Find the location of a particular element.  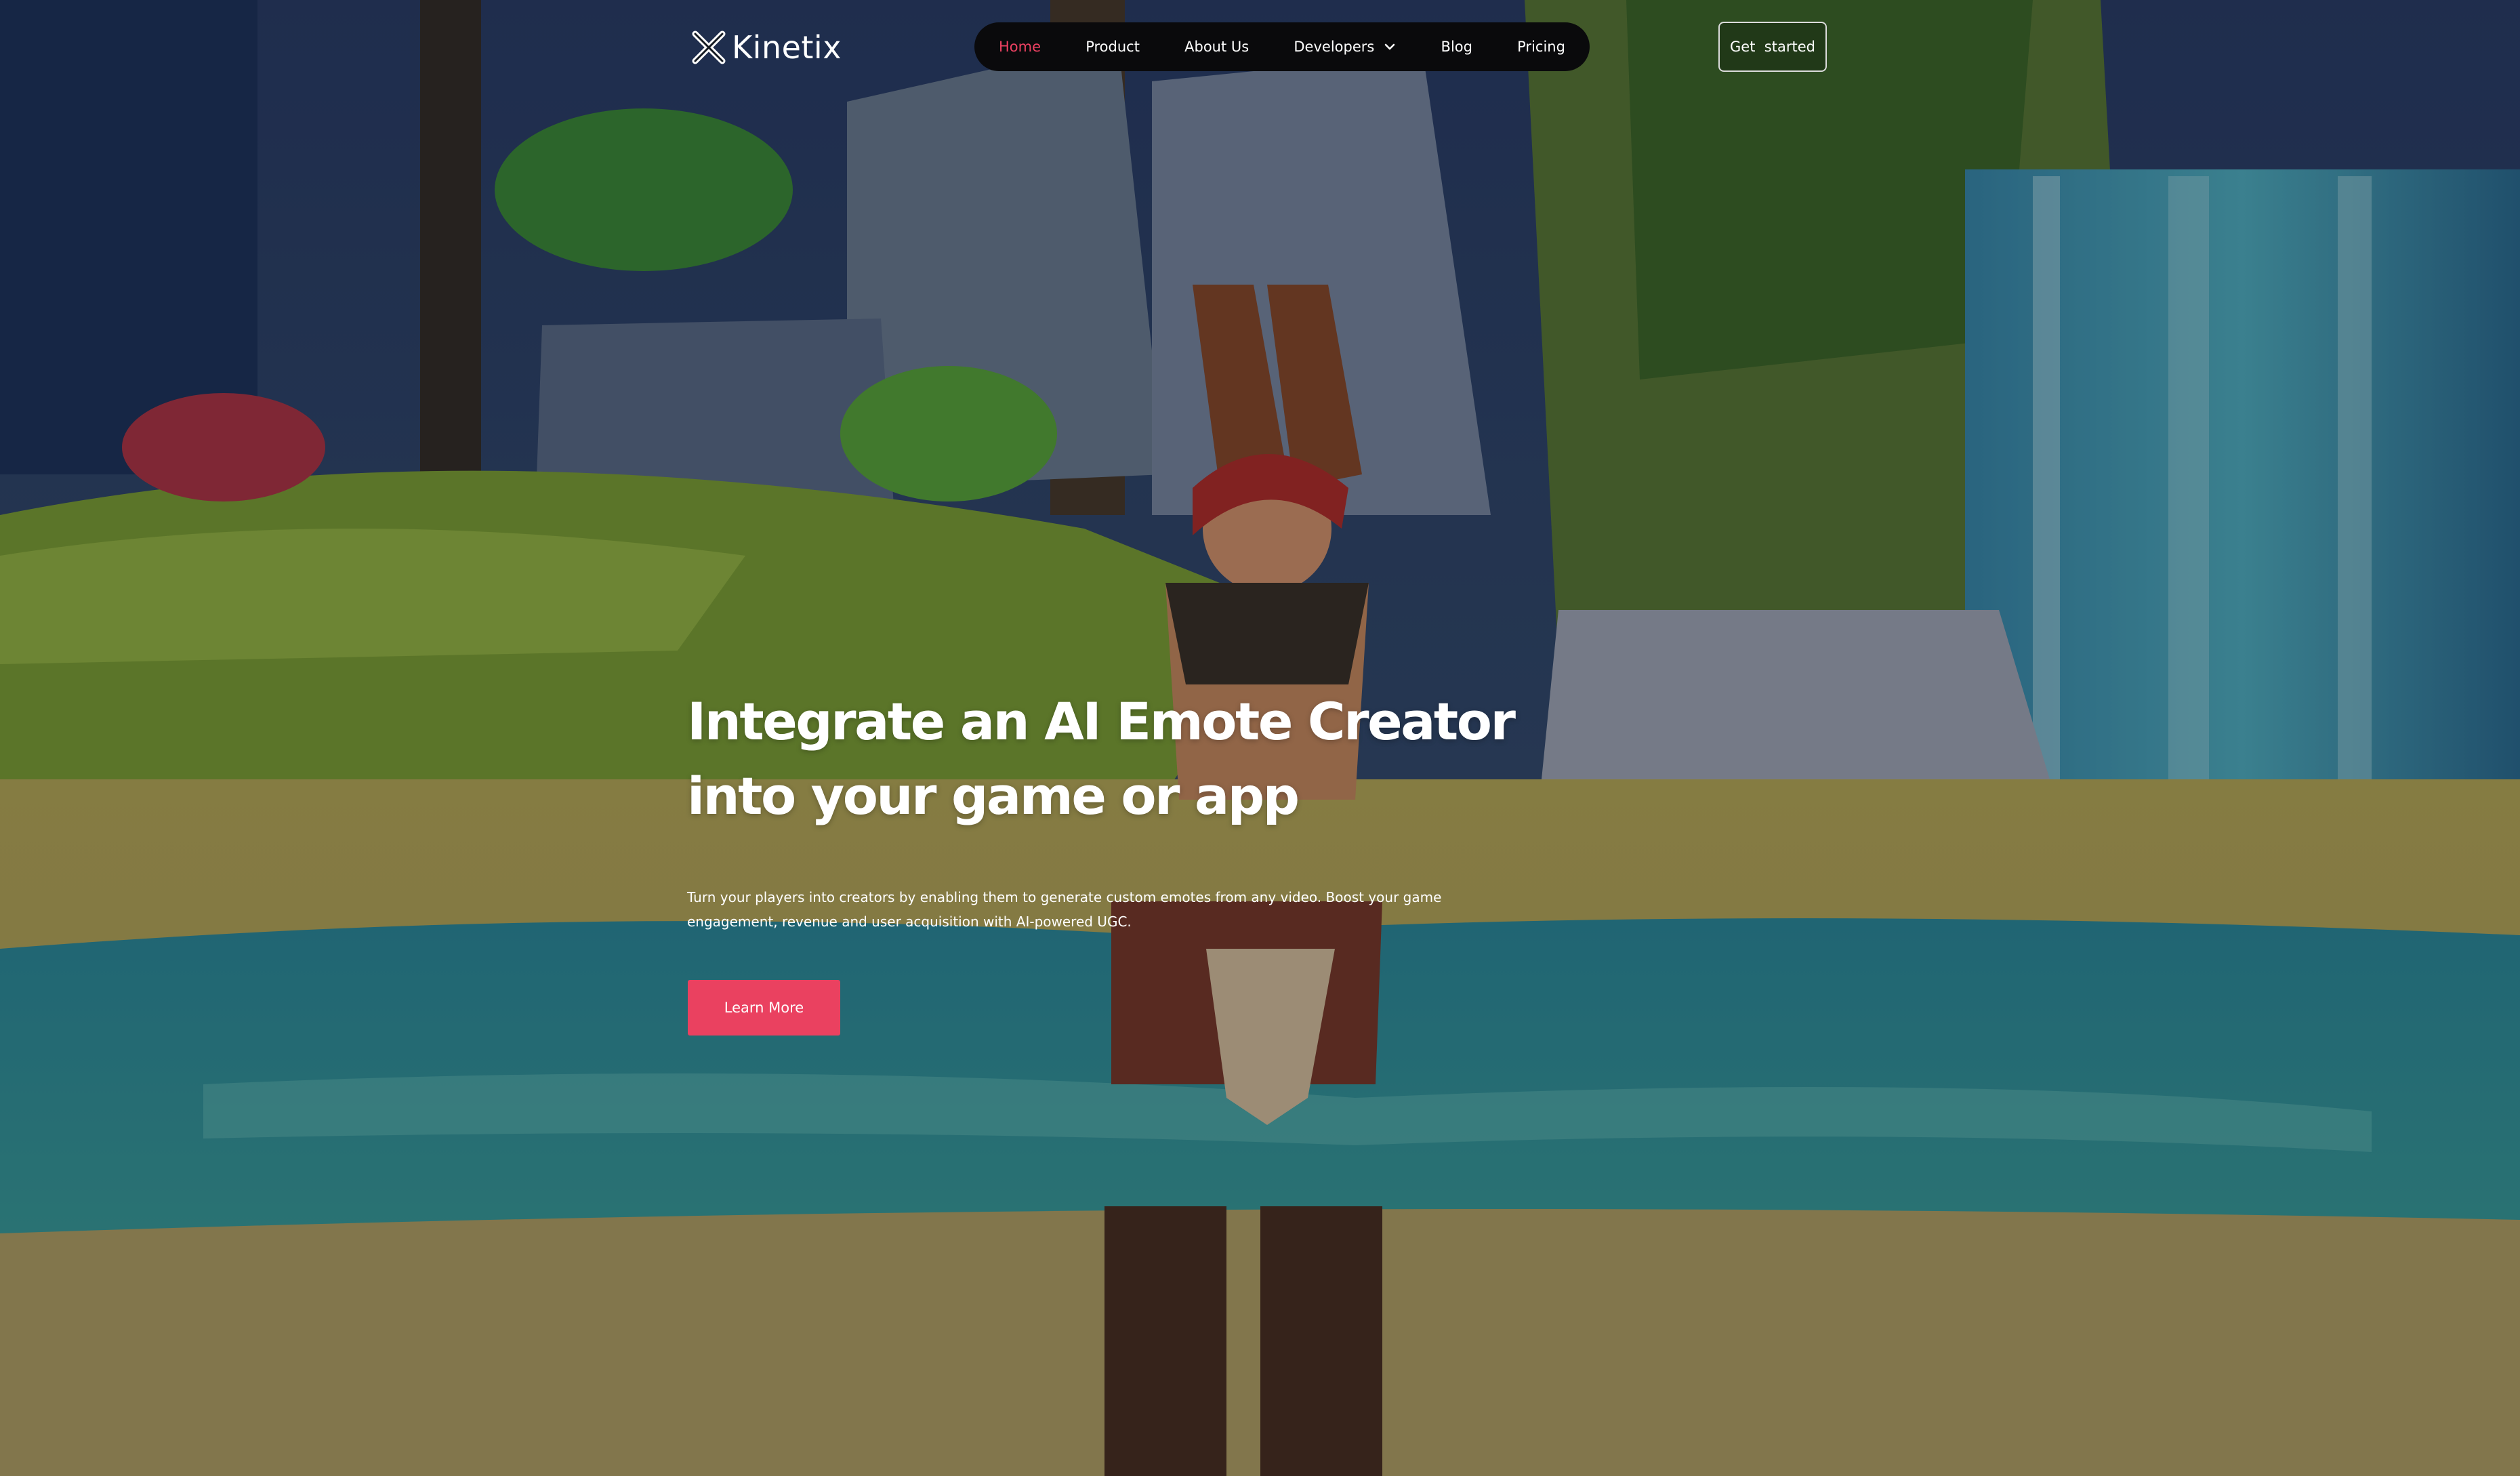

chevron-down-icon is located at coordinates (1390, 46).